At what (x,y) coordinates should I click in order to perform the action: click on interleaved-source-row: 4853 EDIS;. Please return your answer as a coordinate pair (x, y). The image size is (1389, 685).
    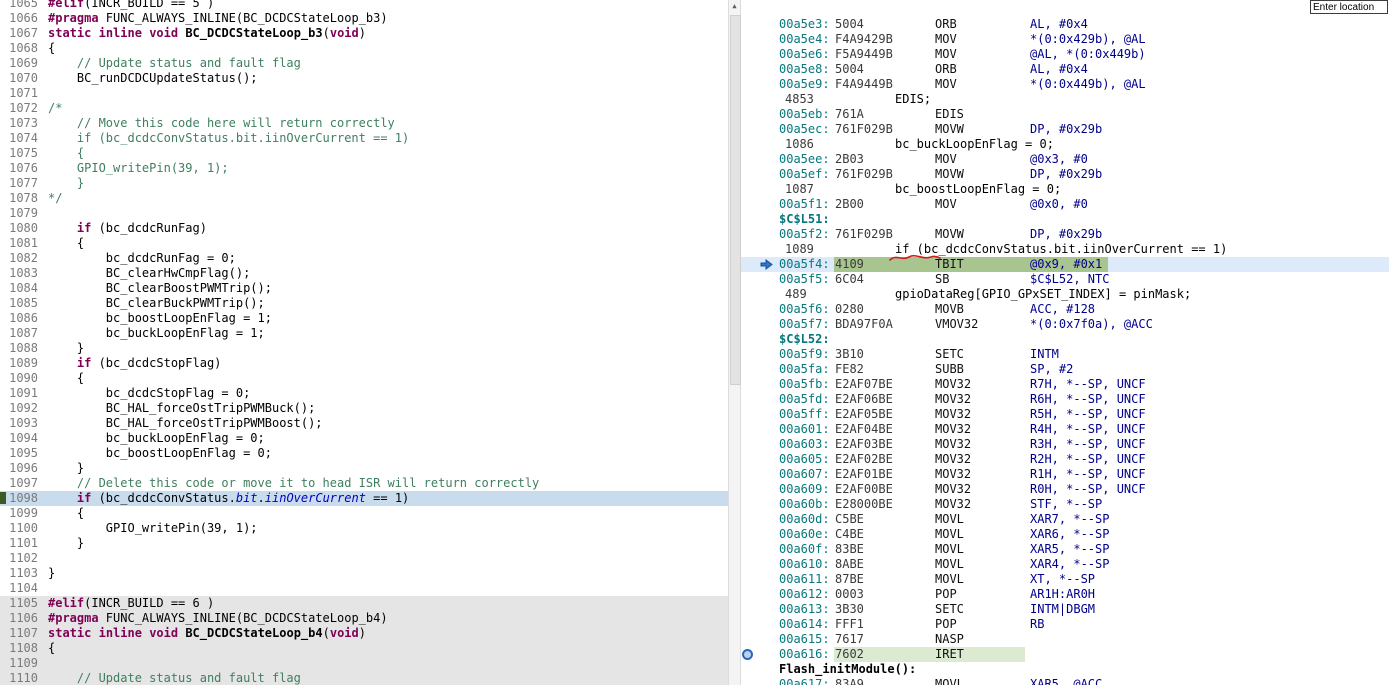
    Looking at the image, I should click on (1065, 99).